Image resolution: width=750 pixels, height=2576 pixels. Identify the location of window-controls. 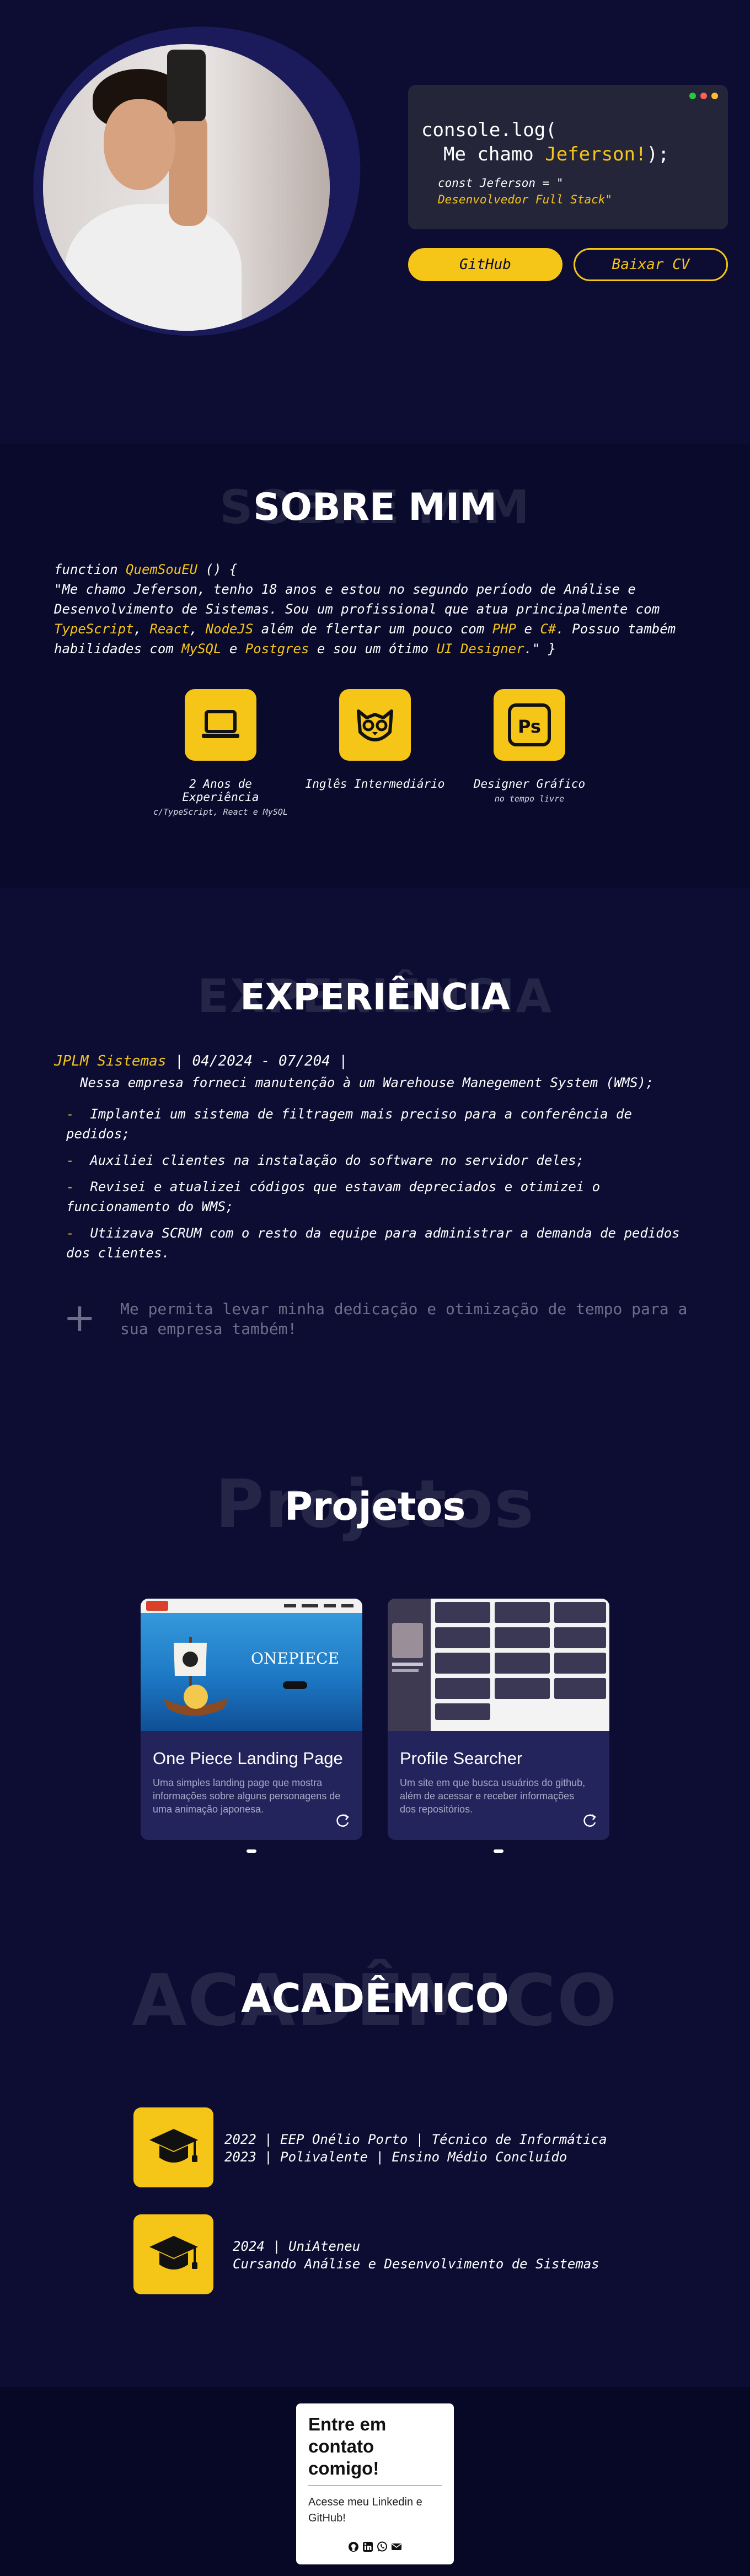
(703, 96).